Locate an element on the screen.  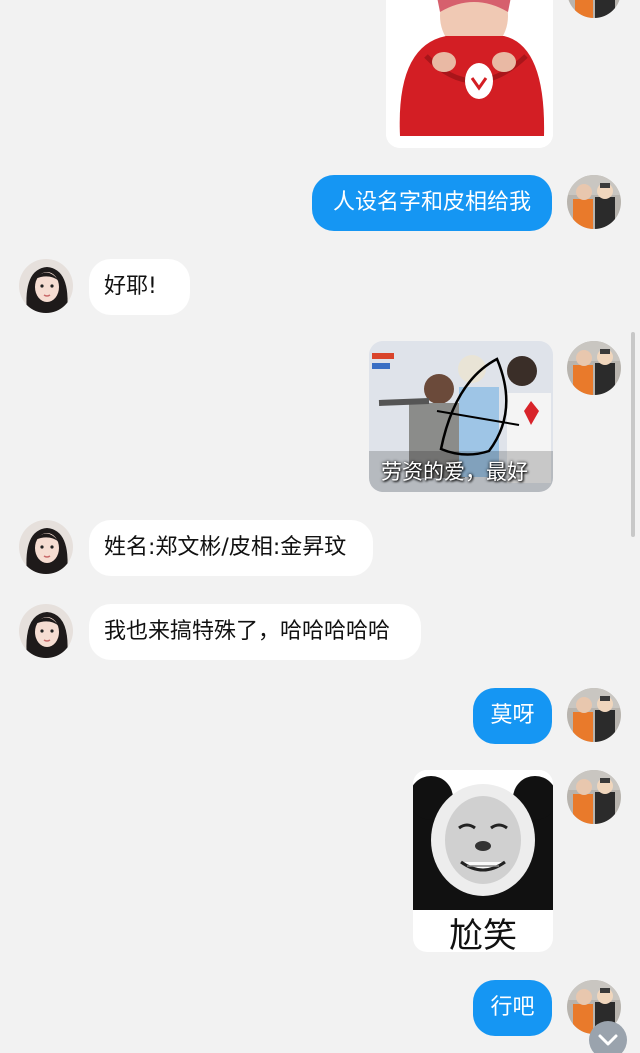
sent-image-message is located at coordinates (469, 74).